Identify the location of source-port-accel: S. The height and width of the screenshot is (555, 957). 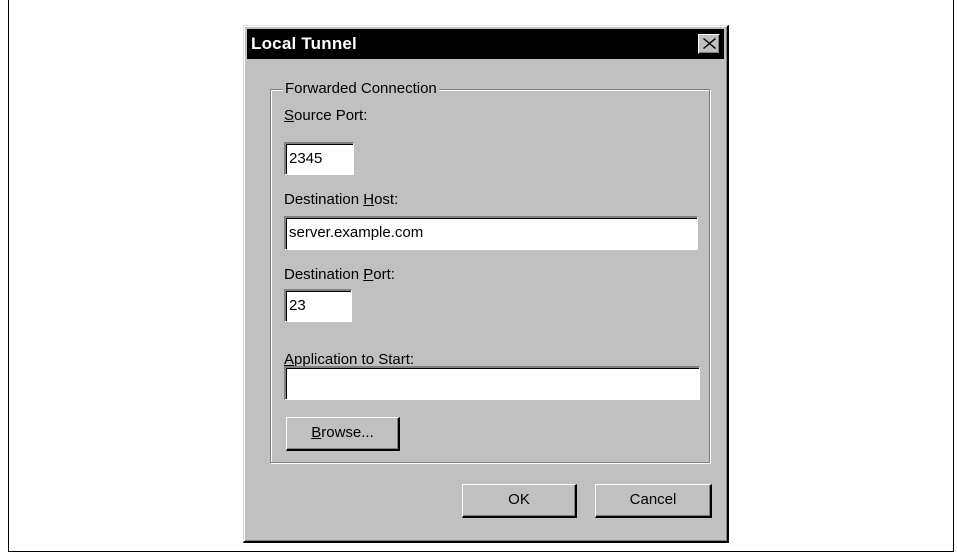
(289, 115).